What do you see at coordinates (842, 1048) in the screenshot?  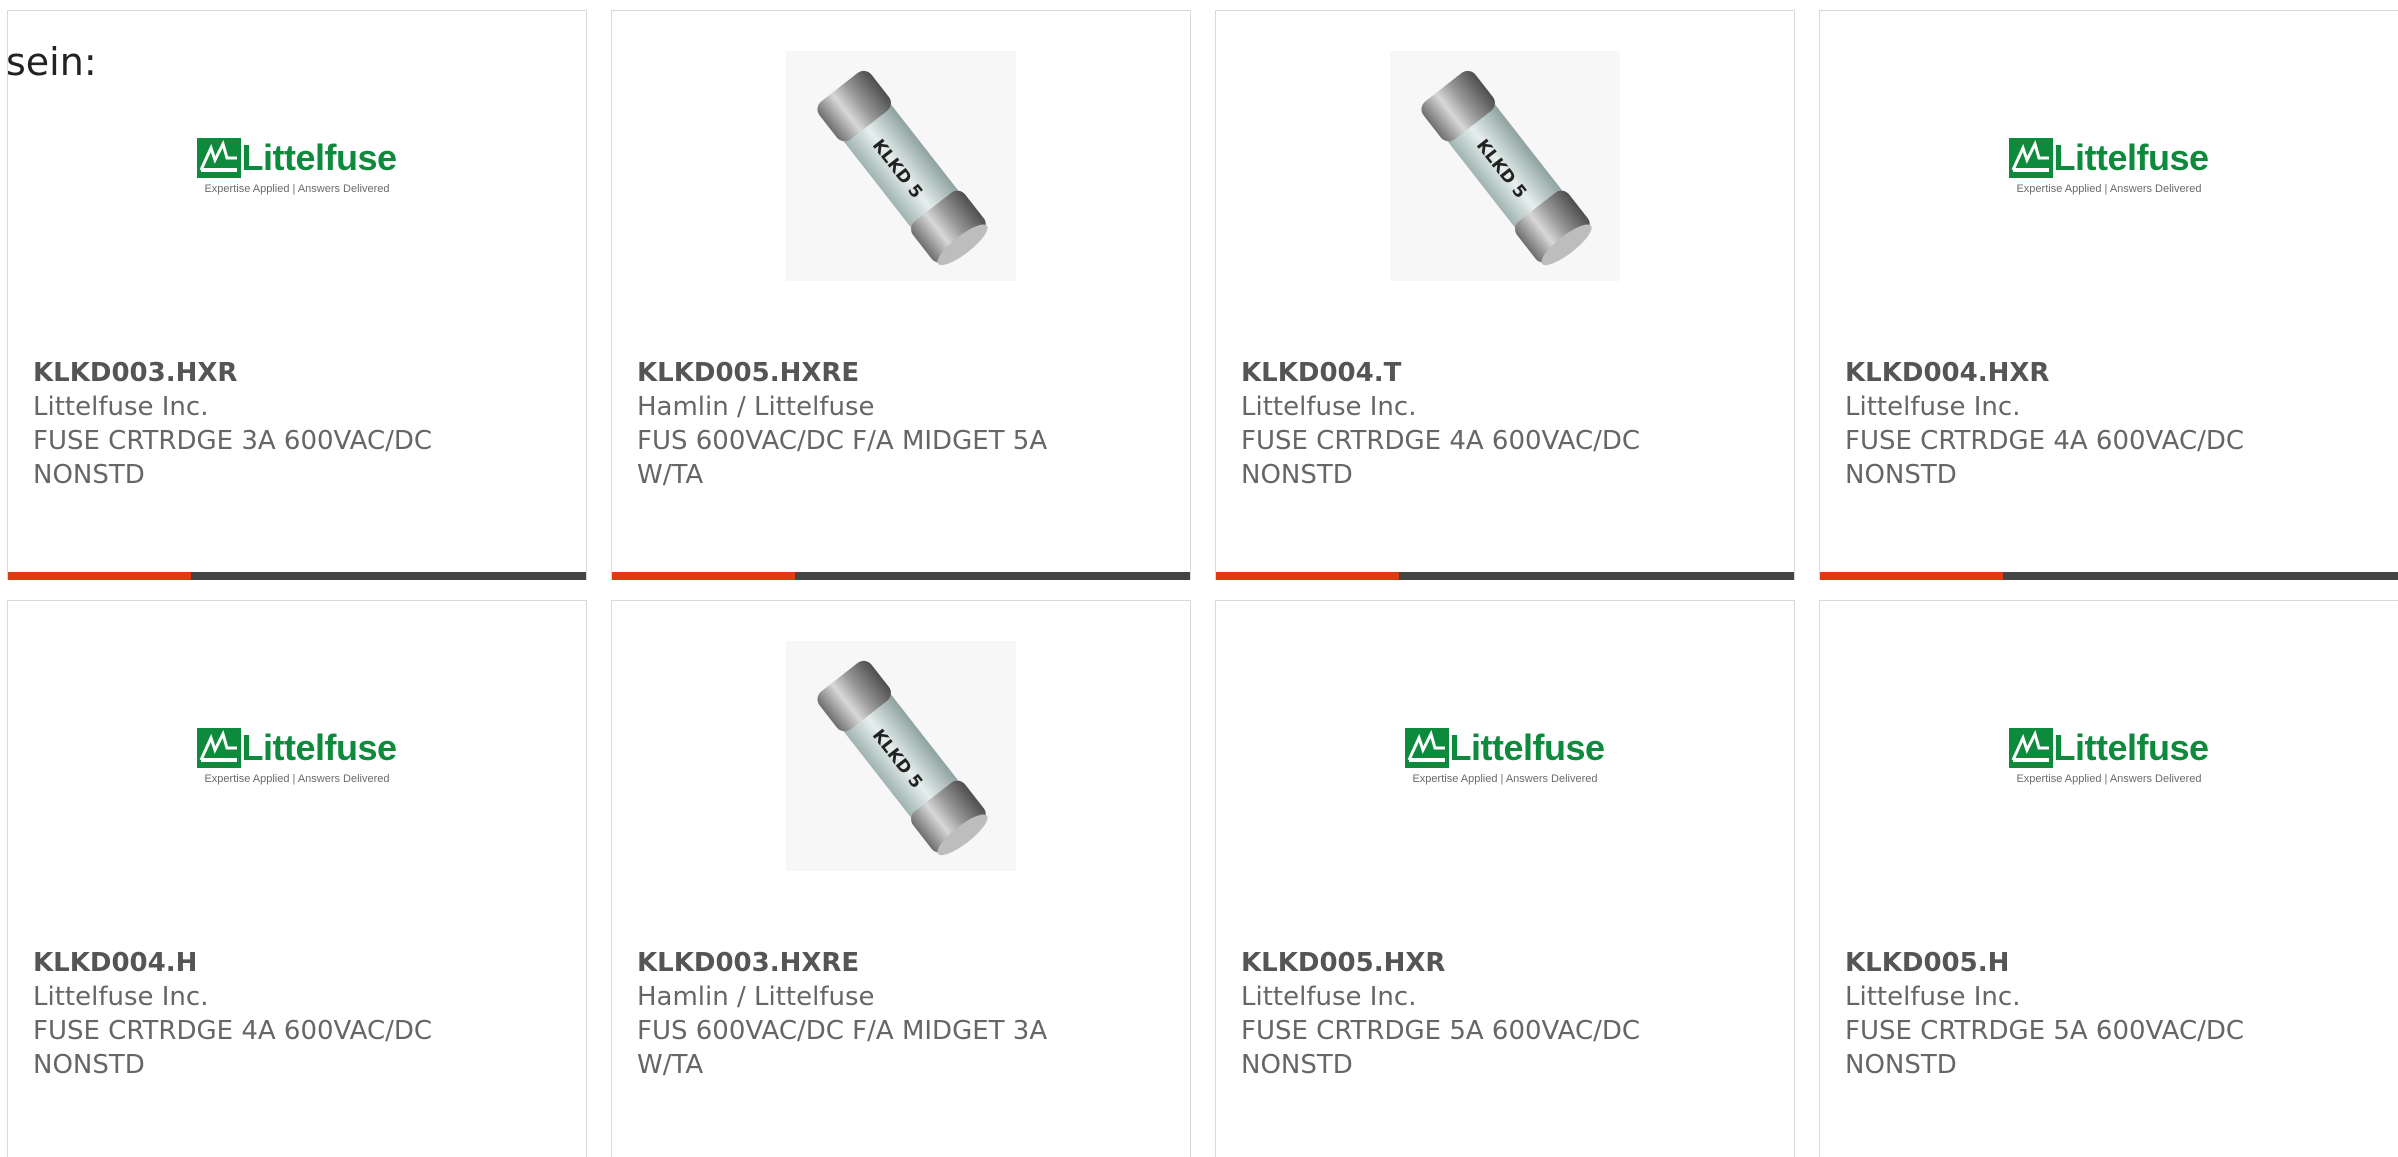 I see `description: FUS 600VAC/DC F/A MIDGET 3A W/TA` at bounding box center [842, 1048].